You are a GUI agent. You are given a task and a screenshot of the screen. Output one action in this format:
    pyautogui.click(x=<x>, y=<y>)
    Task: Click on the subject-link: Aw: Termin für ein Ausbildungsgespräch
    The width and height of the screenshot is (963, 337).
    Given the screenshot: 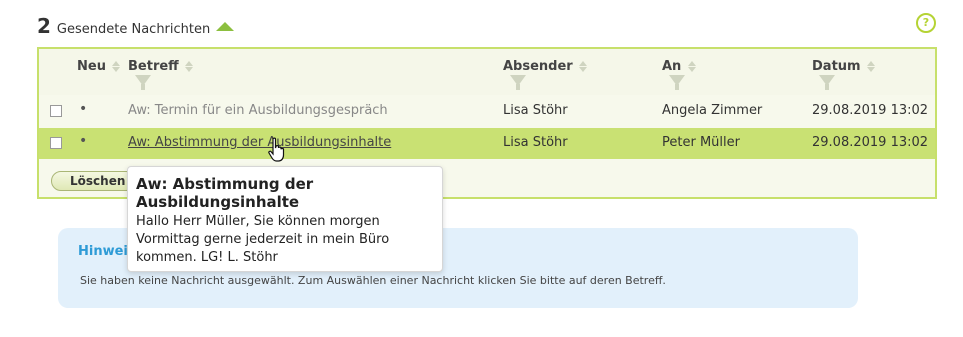 What is the action you would take?
    pyautogui.click(x=258, y=110)
    